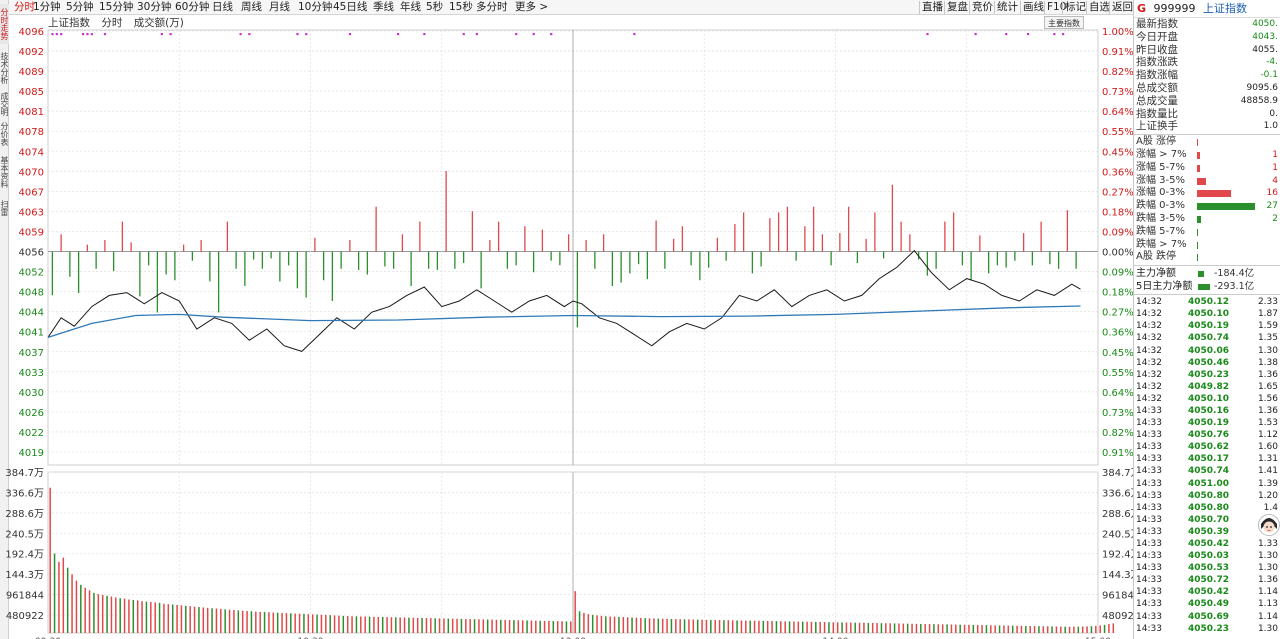 The width and height of the screenshot is (1280, 639). Describe the element at coordinates (1207, 471) in the screenshot. I see `tick-row: 14:33 4050.74 1.41` at that location.